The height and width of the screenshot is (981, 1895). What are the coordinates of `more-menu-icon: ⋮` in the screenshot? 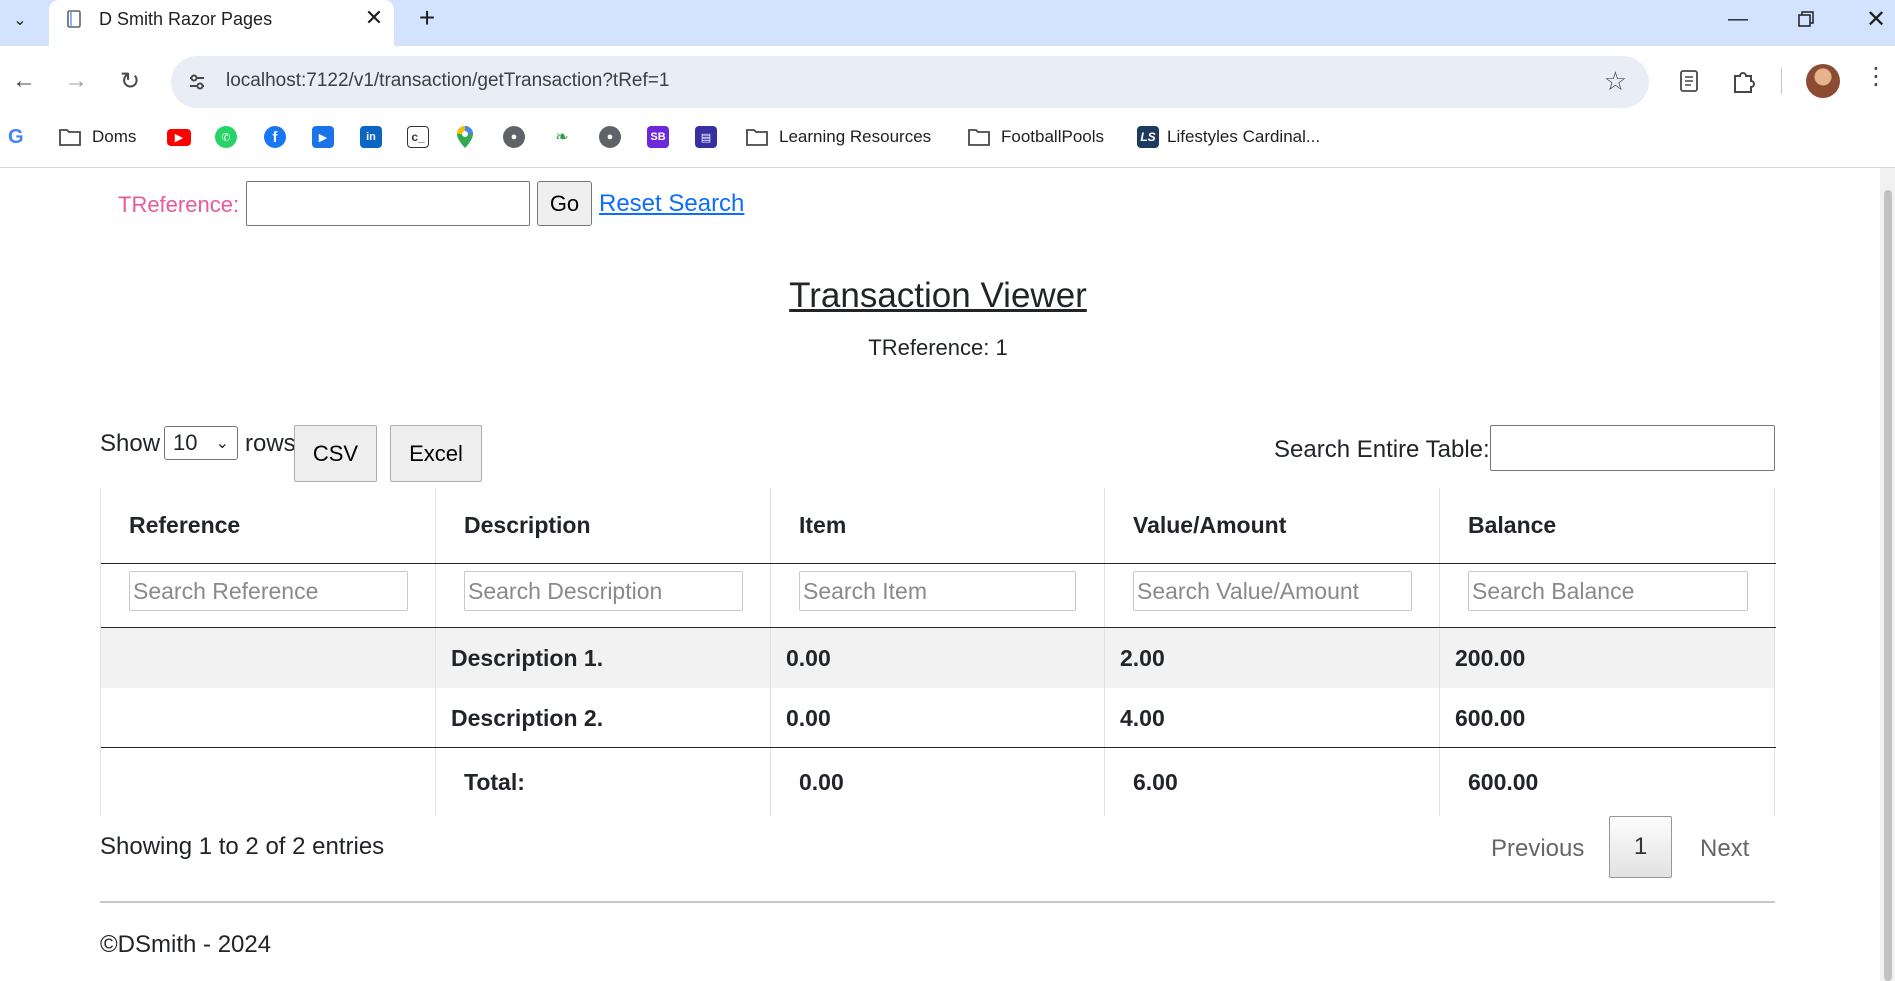 It's located at (1876, 76).